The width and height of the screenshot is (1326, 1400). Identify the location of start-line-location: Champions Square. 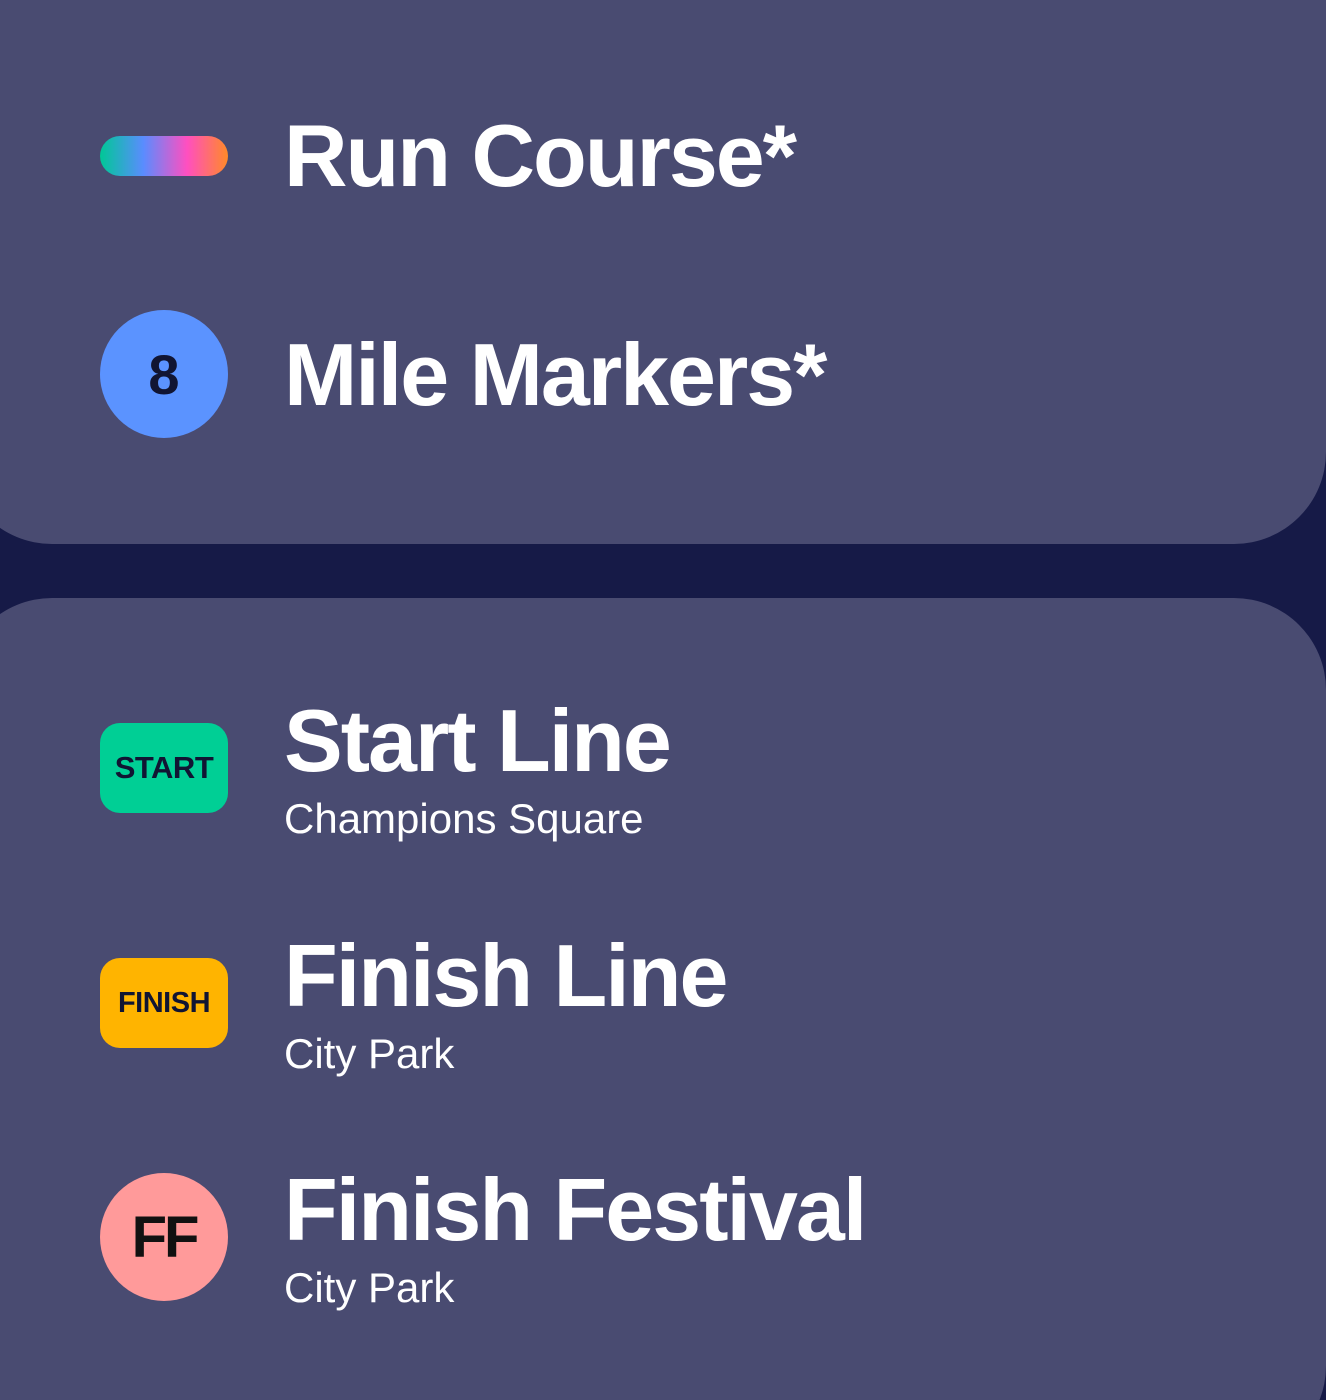
(464, 818).